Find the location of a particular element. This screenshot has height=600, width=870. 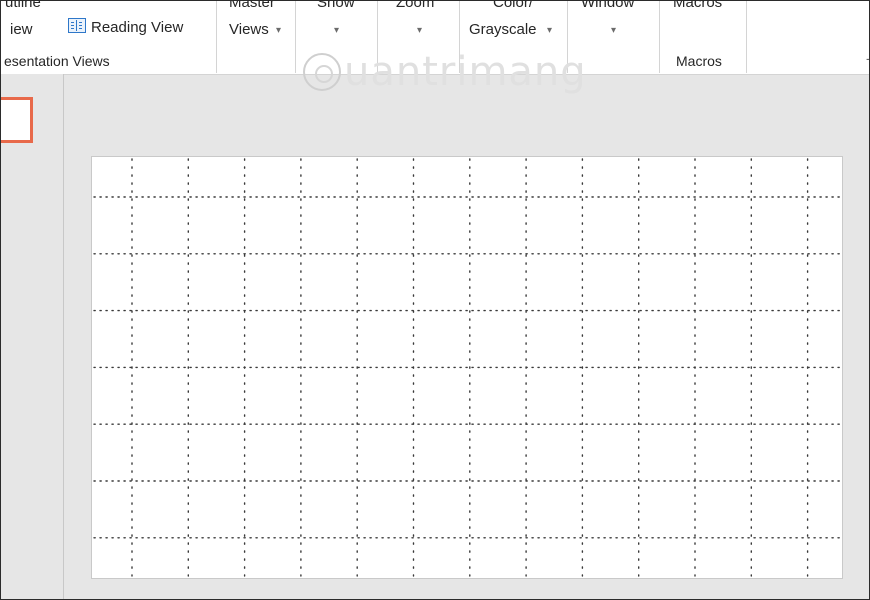

master-views-button: Master Views ▾ is located at coordinates (256, 25).